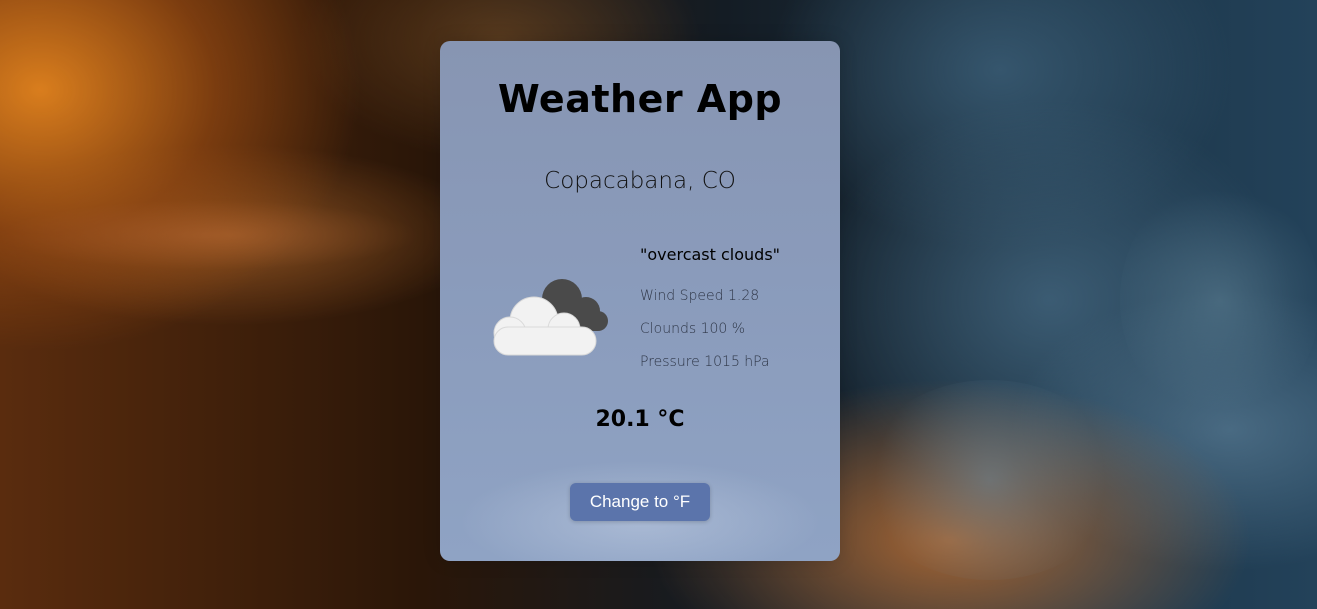 The height and width of the screenshot is (609, 1317). What do you see at coordinates (640, 502) in the screenshot?
I see `change-unit-button: Change to °F` at bounding box center [640, 502].